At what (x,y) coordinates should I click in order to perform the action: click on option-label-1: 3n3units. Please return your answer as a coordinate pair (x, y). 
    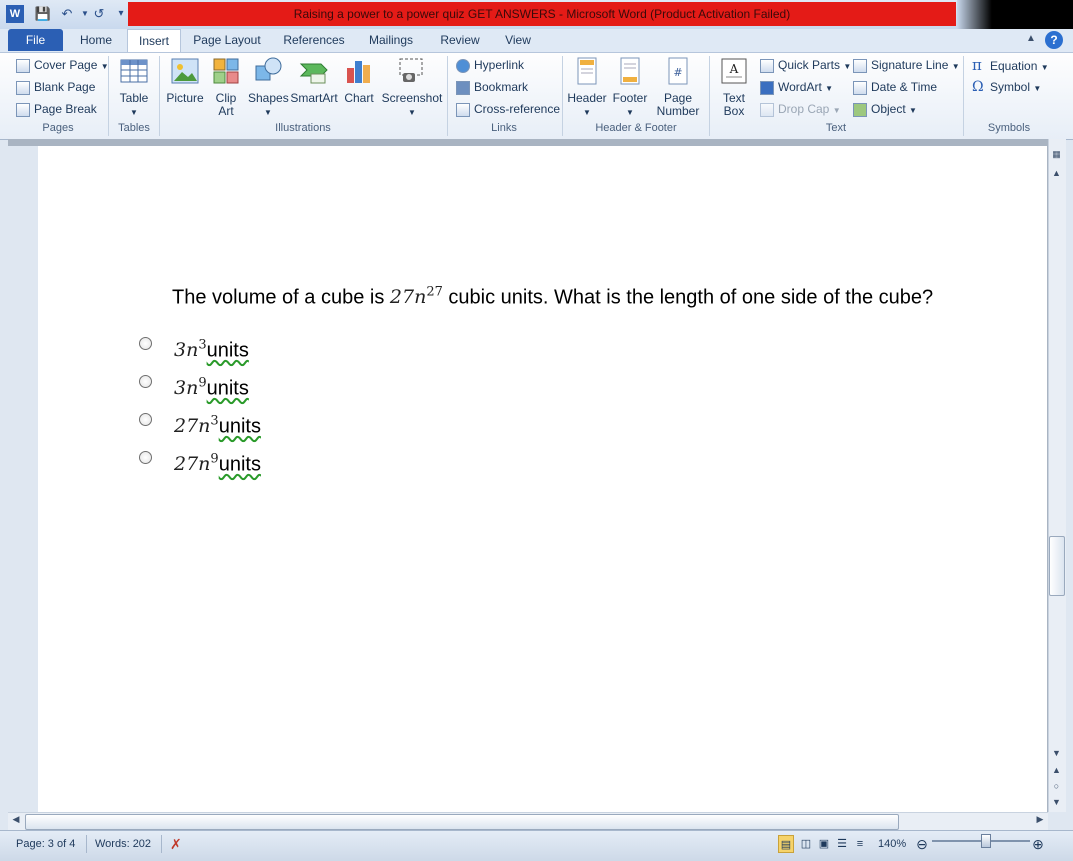
    Looking at the image, I should click on (211, 350).